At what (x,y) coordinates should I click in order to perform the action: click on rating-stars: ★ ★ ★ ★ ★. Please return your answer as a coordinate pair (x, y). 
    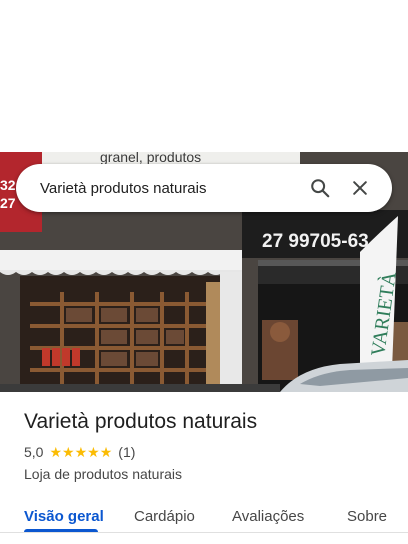
    Looking at the image, I should click on (80, 452).